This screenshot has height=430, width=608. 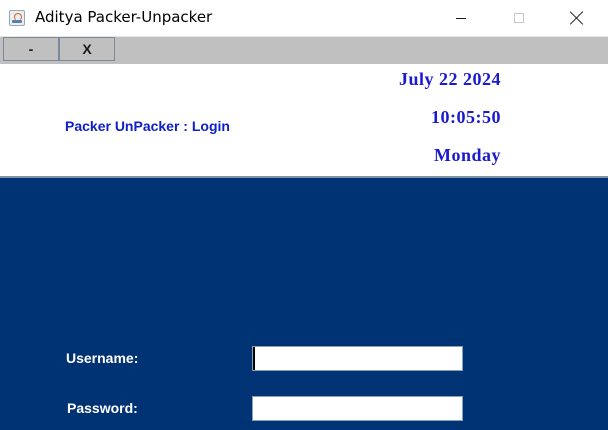 I want to click on window-close-button, so click(x=577, y=18).